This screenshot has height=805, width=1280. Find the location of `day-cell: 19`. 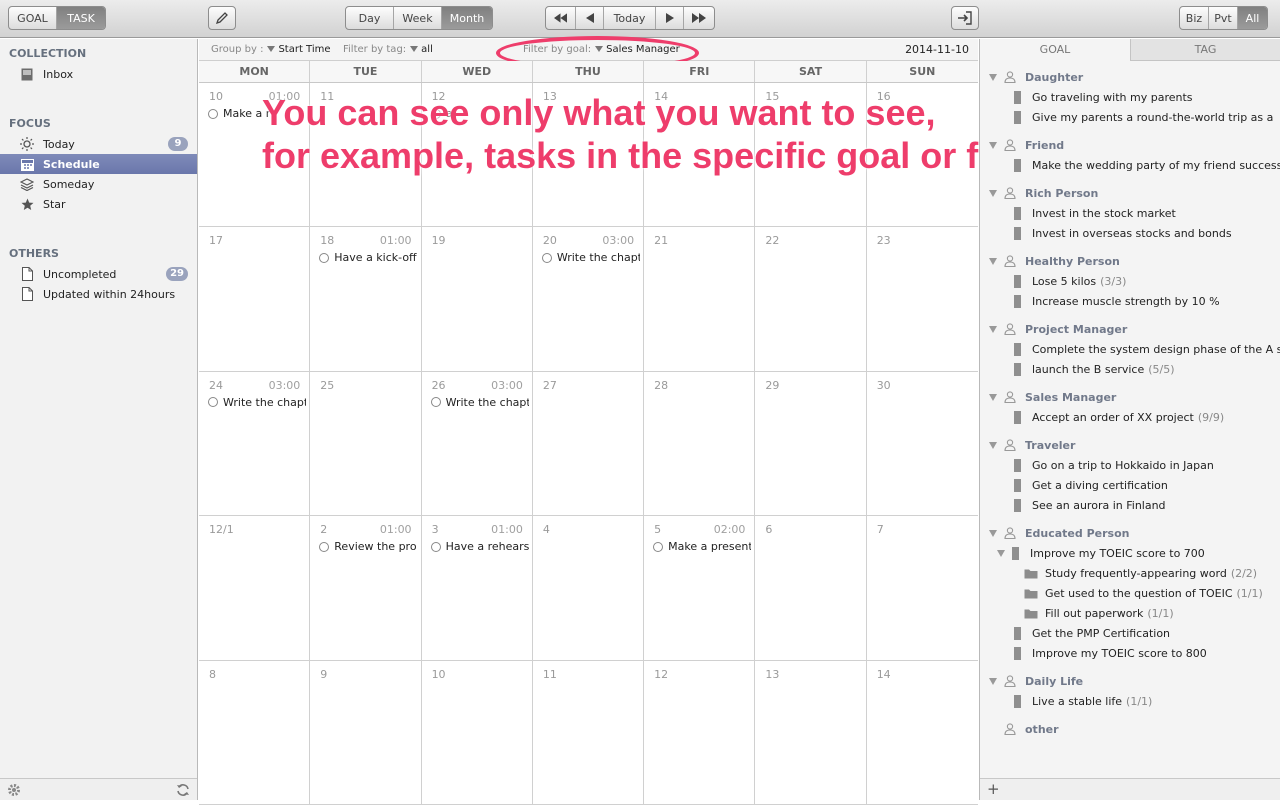

day-cell: 19 is located at coordinates (477, 299).